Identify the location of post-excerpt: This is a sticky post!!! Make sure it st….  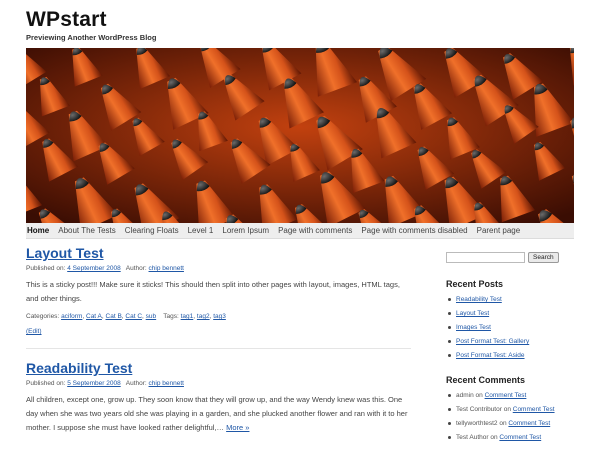
(213, 291).